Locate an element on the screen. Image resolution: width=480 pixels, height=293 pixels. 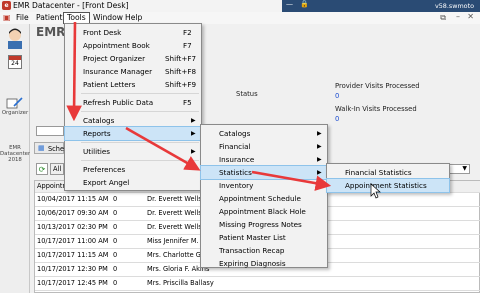
arrow-tools-to-reports is located at coordinates (74, 71).